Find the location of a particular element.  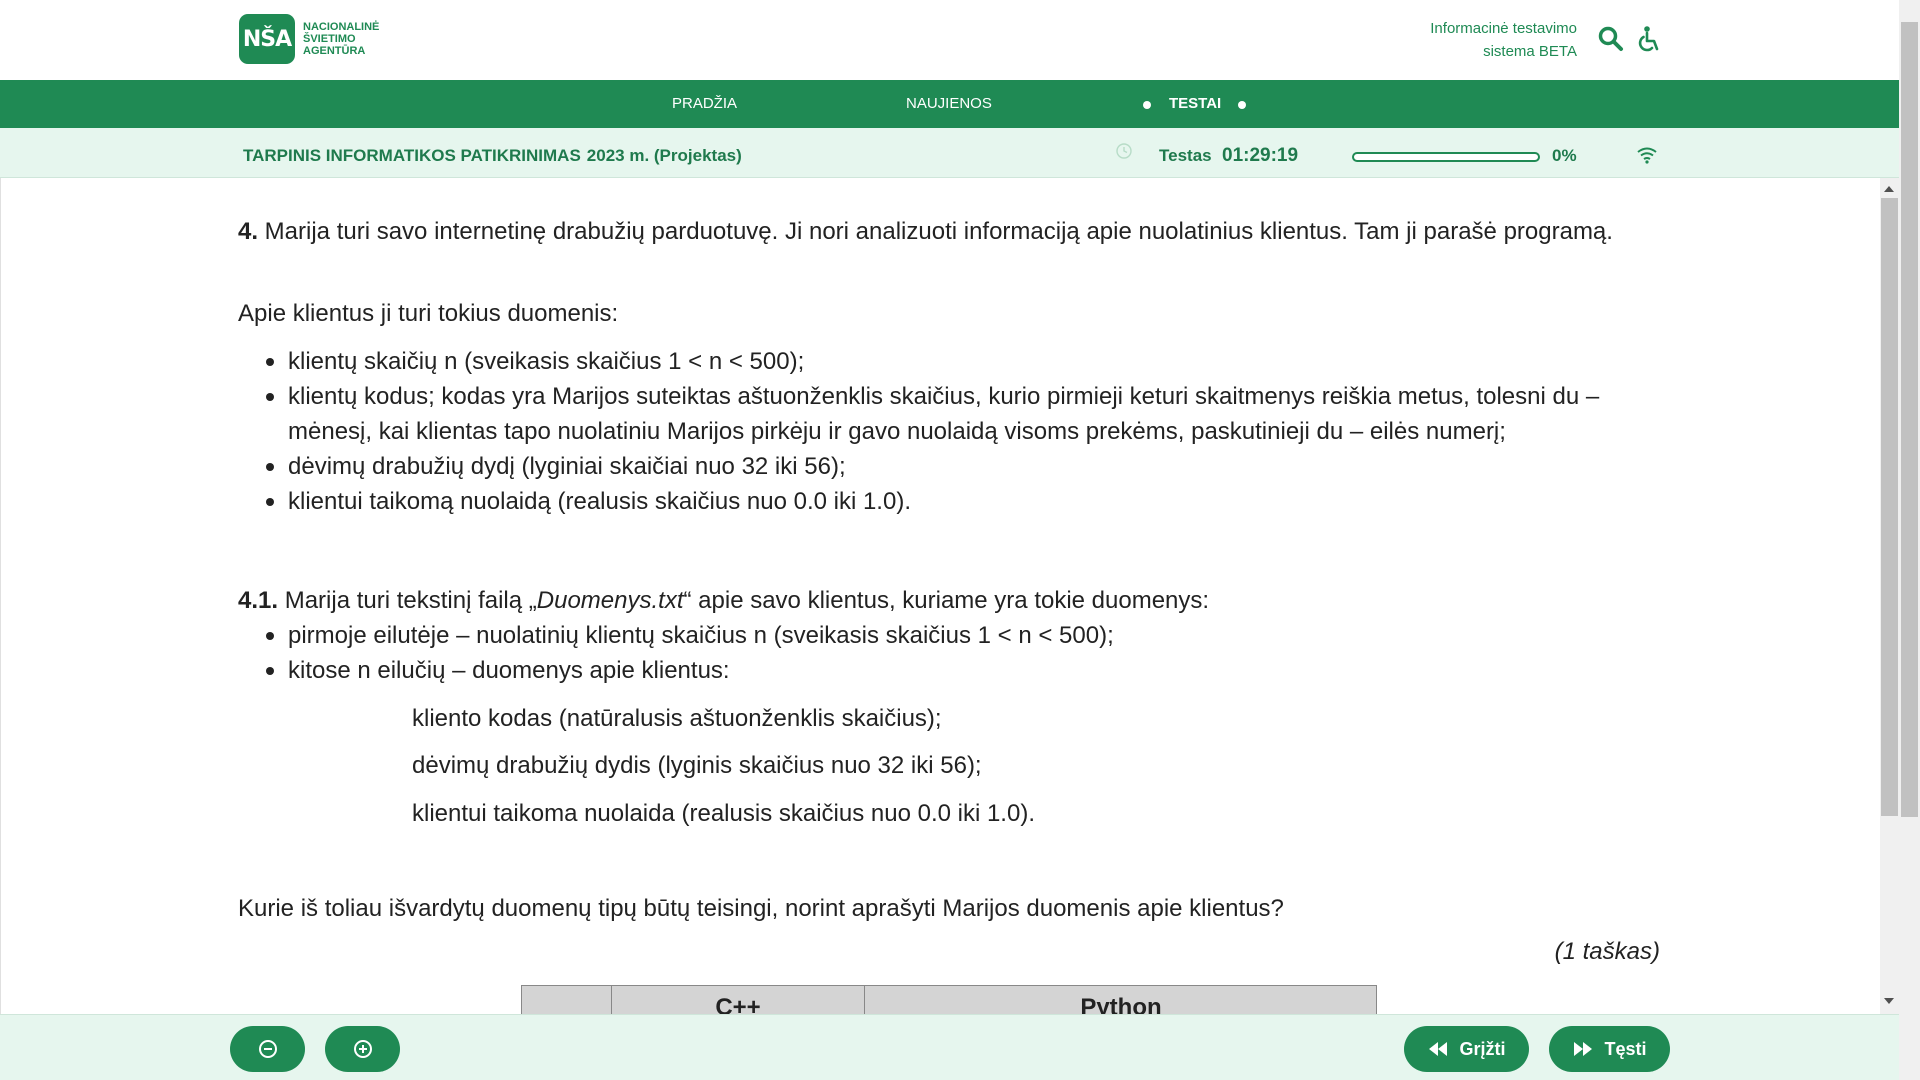

question-number: 4. is located at coordinates (248, 231).